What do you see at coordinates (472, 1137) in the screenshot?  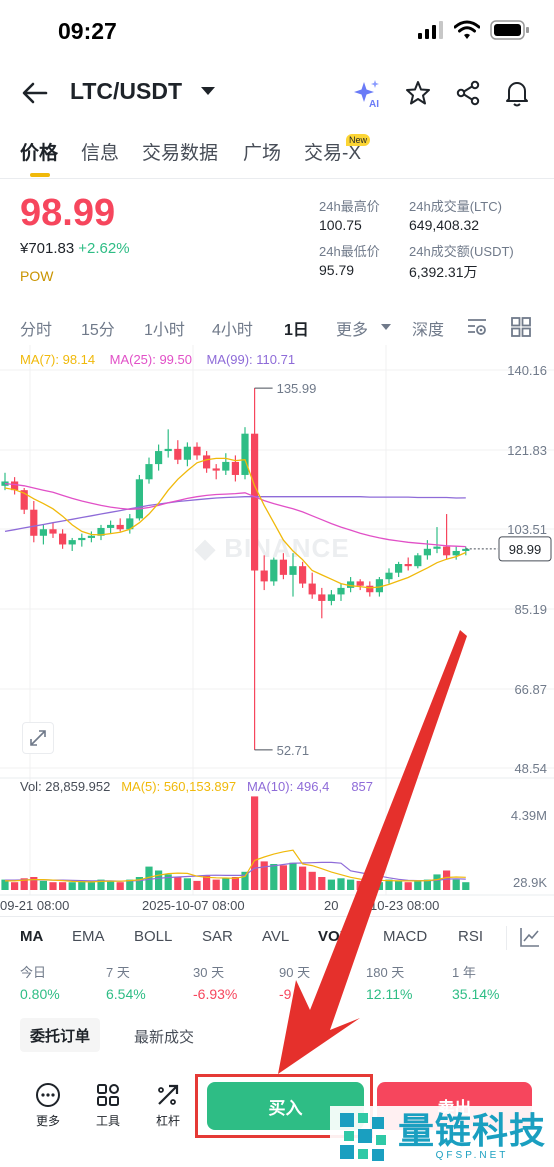 I see `watermark-text: 量链科技 QFSP.NET` at bounding box center [472, 1137].